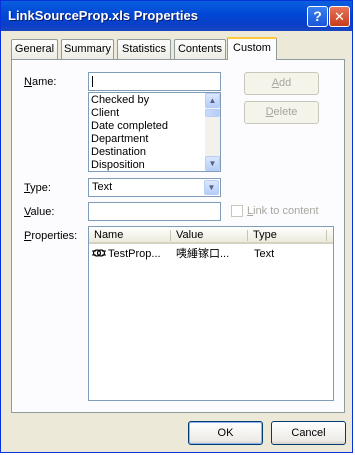  What do you see at coordinates (130, 235) in the screenshot?
I see `column-header-name: Name` at bounding box center [130, 235].